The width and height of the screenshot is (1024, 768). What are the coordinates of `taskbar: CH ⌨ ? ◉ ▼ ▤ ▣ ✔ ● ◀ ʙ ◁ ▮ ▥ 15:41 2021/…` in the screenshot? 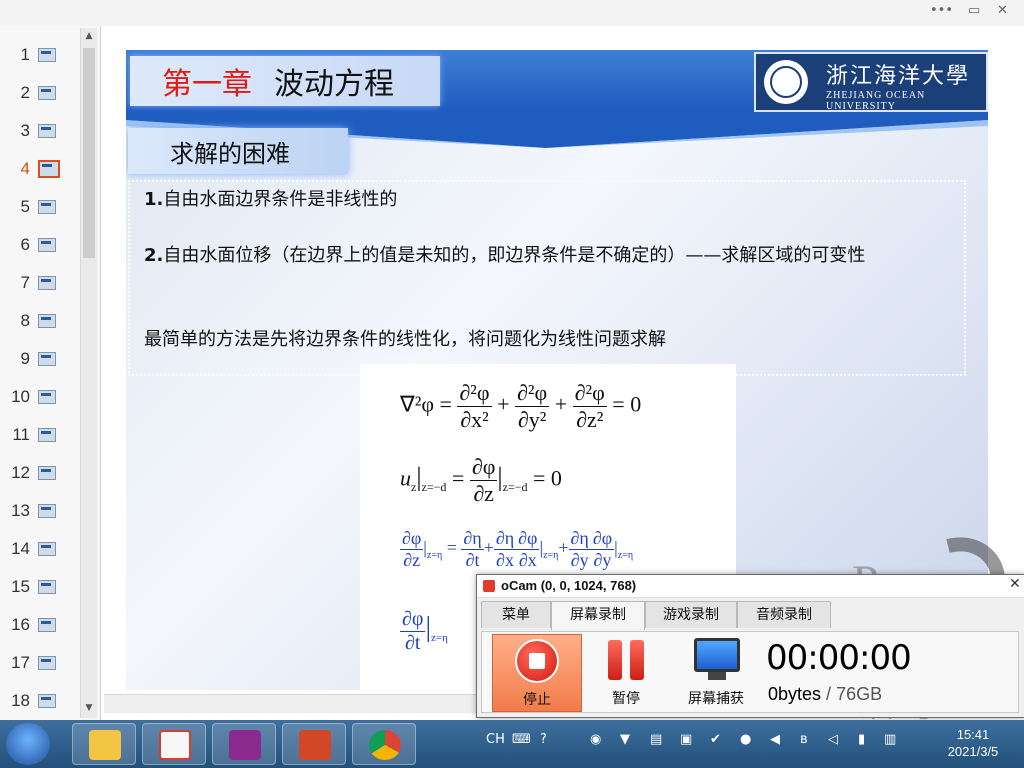 It's located at (512, 744).